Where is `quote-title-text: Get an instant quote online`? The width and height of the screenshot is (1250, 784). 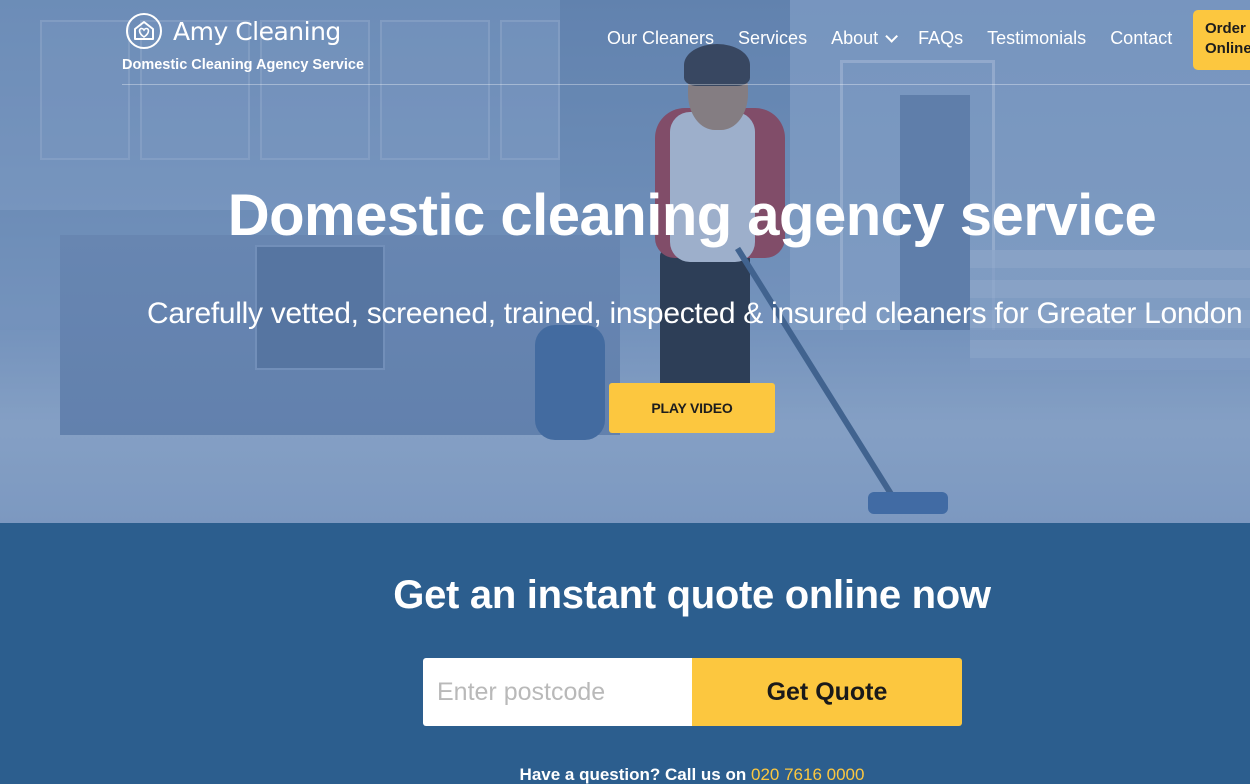 quote-title-text: Get an instant quote online is located at coordinates (647, 595).